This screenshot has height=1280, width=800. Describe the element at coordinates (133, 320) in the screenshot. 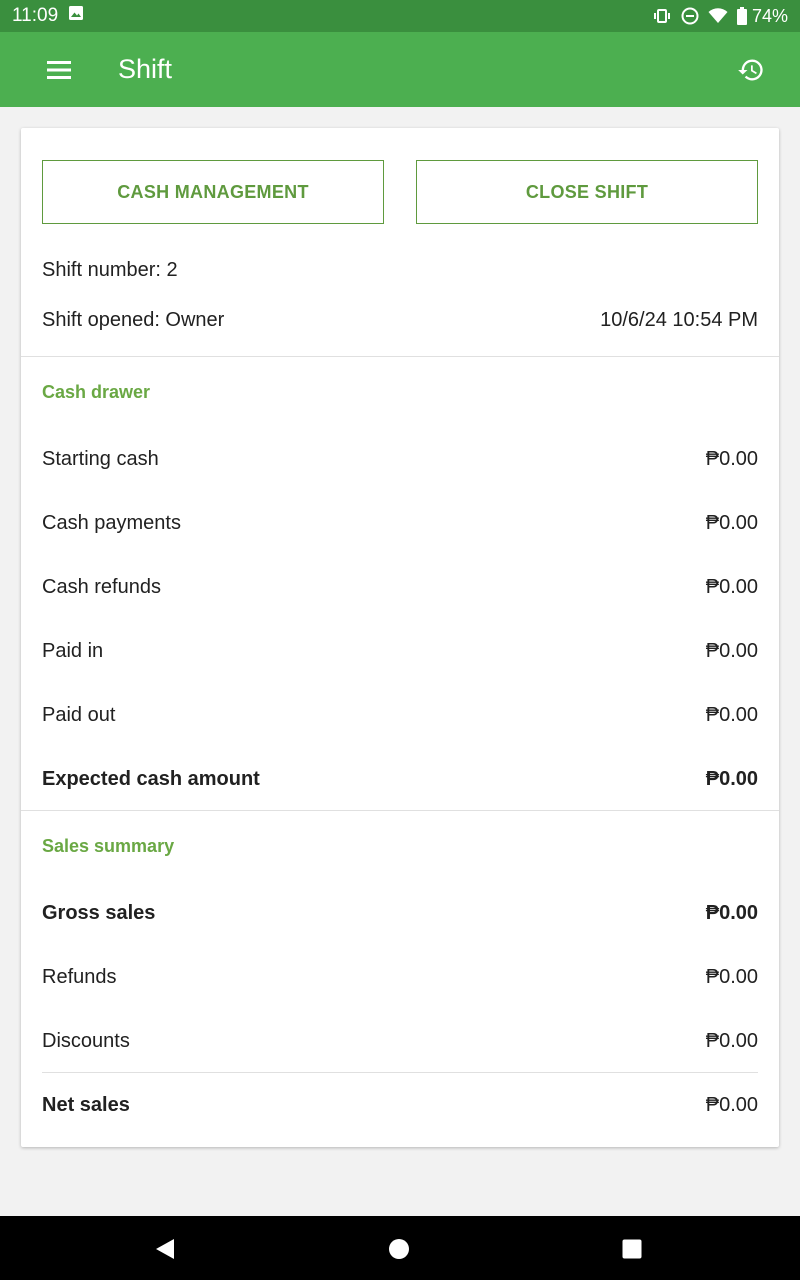

I see `shift-opened-by: Shift opened: Owner` at that location.